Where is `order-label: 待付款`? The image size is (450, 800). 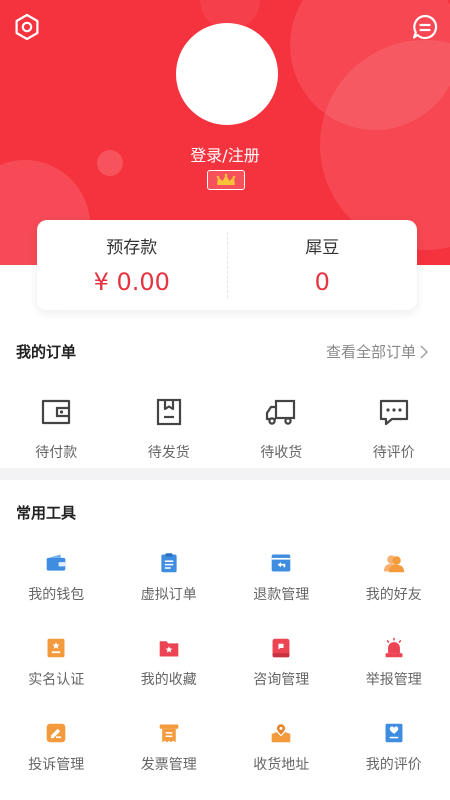 order-label: 待付款 is located at coordinates (56, 453).